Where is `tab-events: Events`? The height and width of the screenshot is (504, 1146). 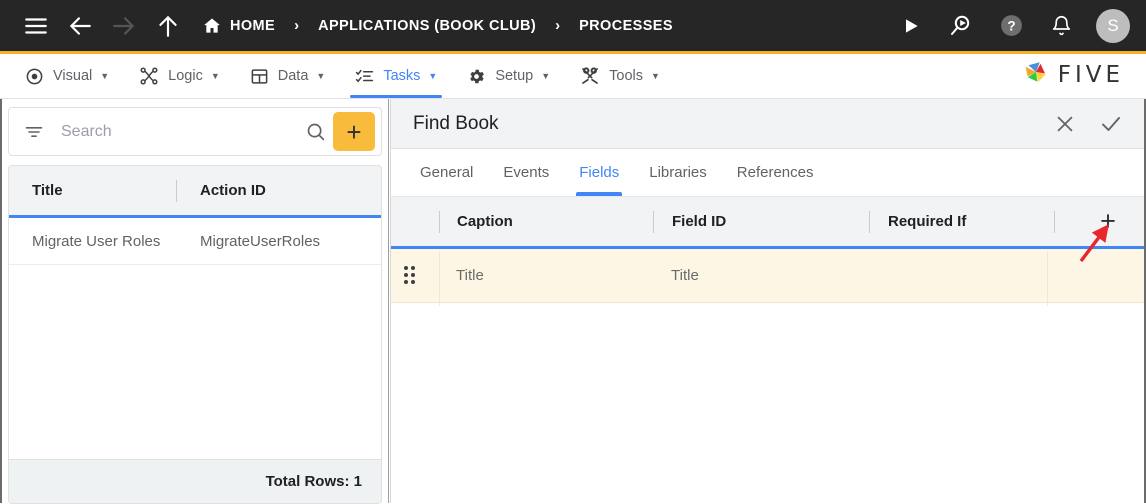
tab-events: Events is located at coordinates (526, 172).